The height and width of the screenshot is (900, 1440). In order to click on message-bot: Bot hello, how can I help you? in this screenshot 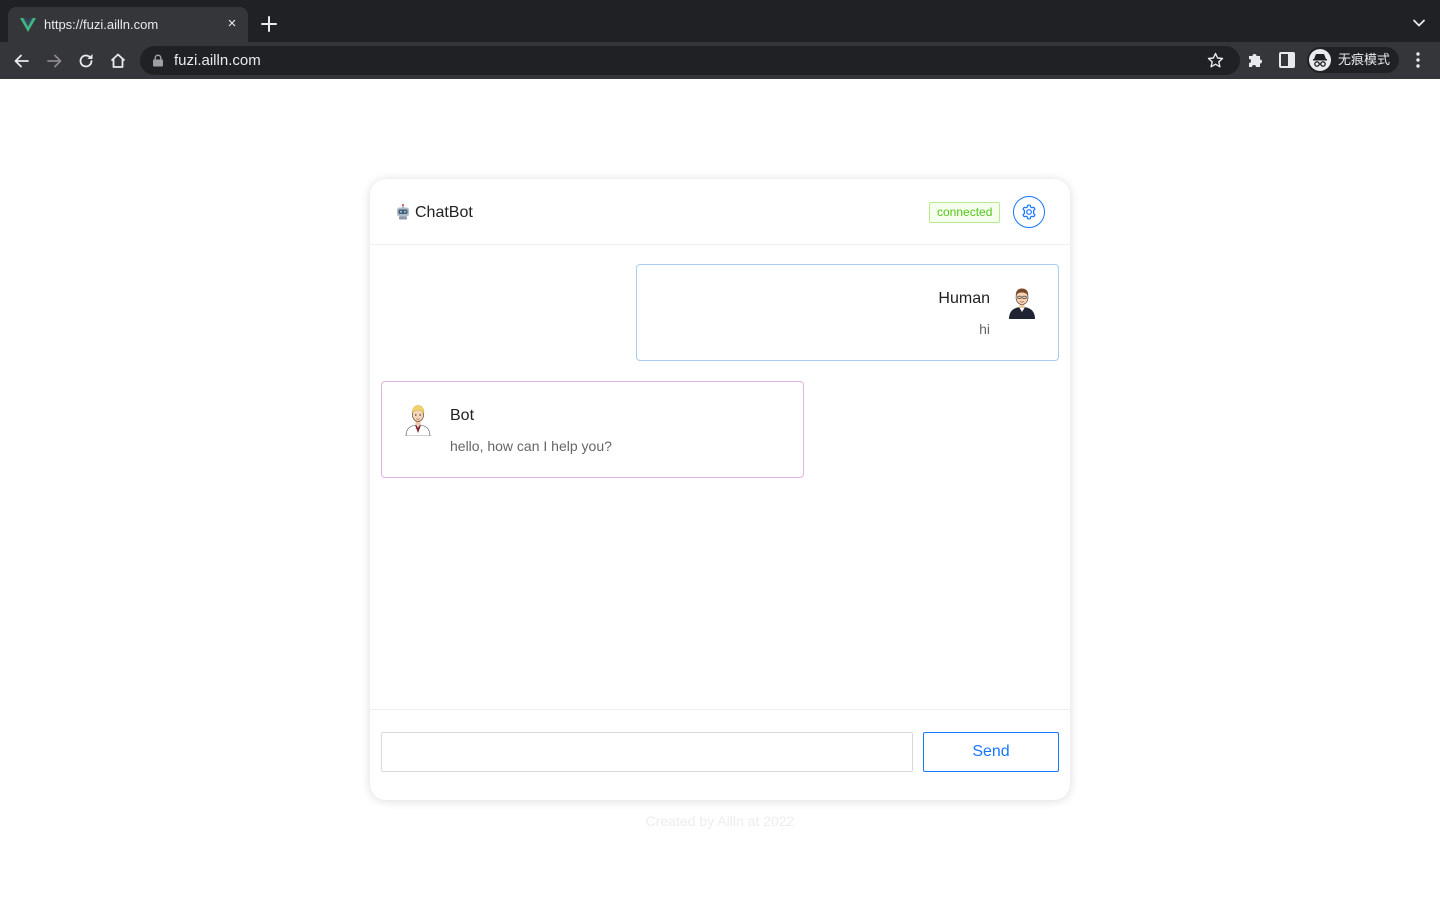, I will do `click(592, 429)`.